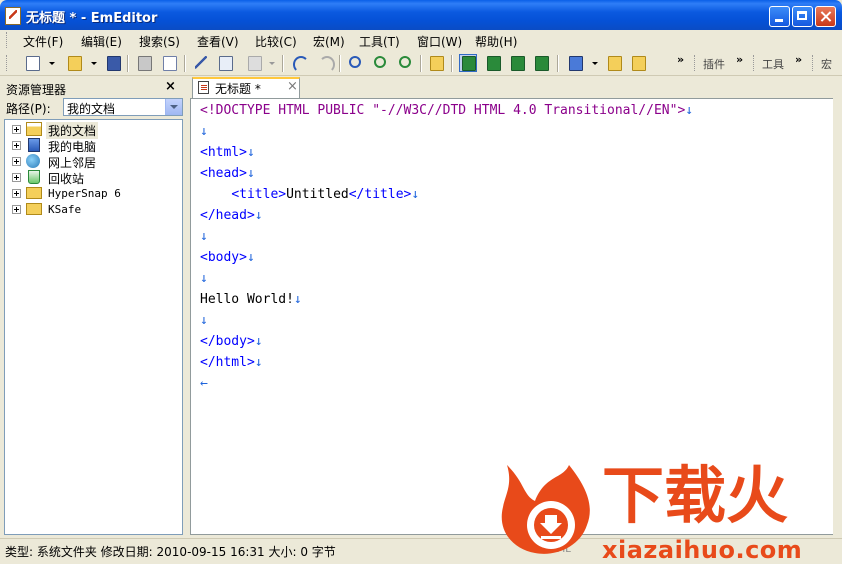  I want to click on paste-dropdown-icon, so click(272, 63).